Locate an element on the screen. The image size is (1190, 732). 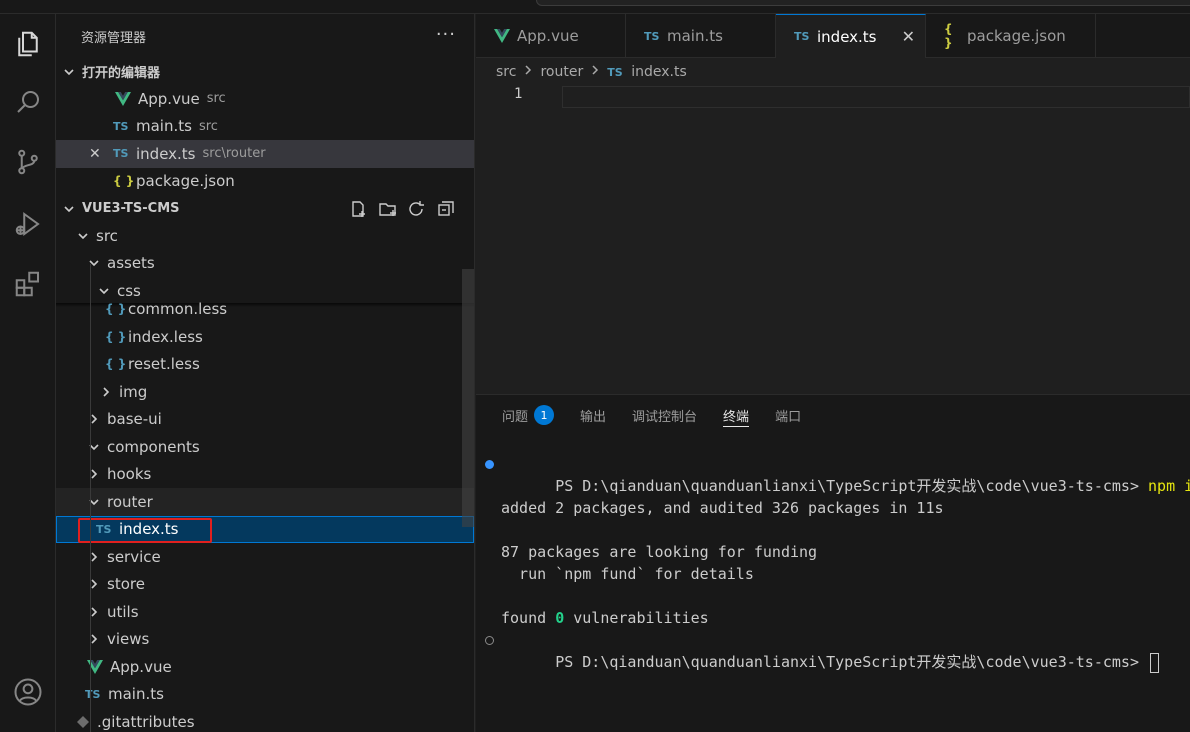
close-tab-icon: ✕ is located at coordinates (908, 36).